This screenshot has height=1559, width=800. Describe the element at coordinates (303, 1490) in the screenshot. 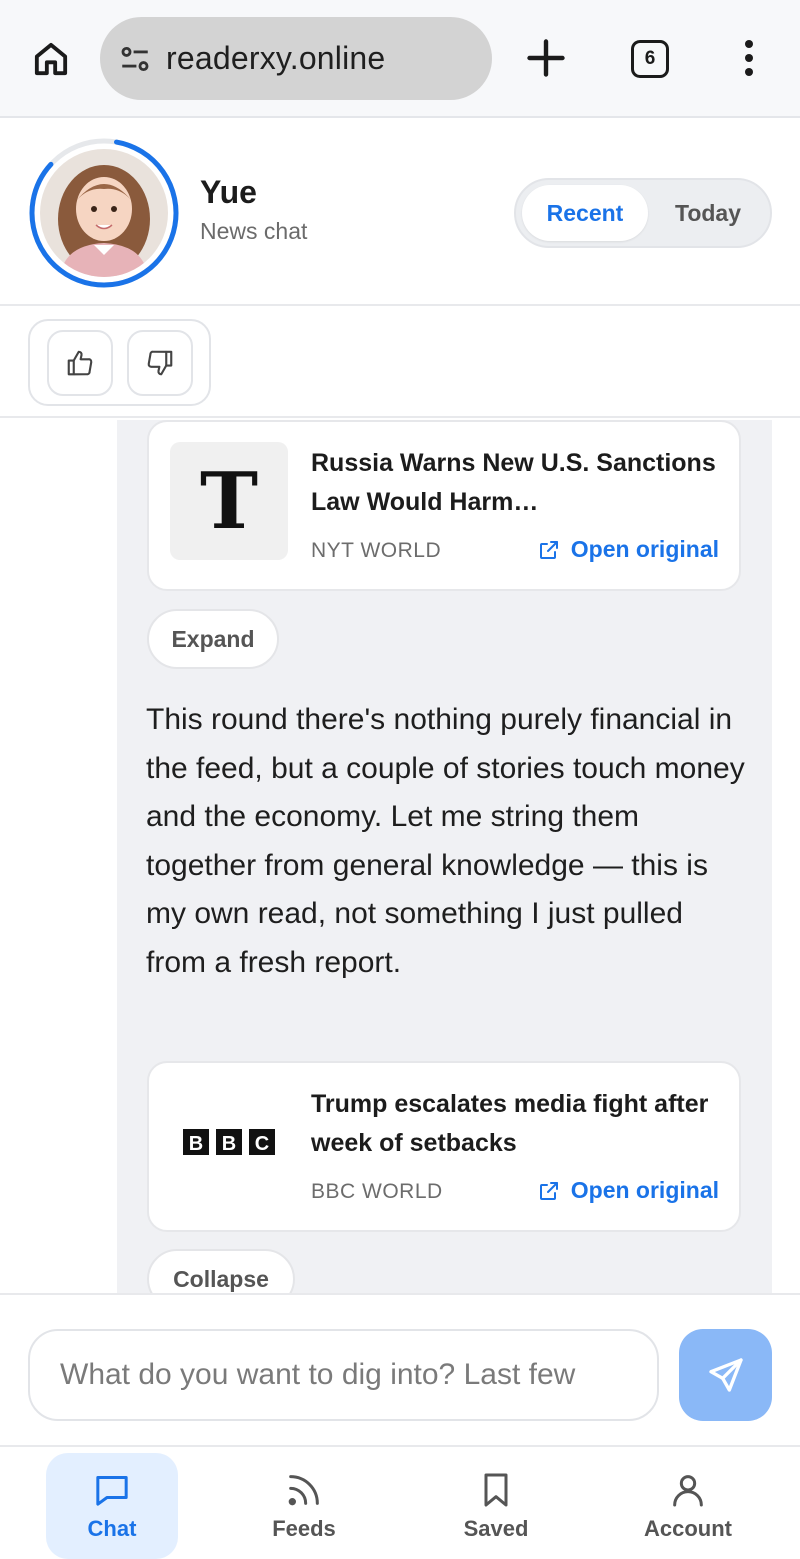

I see `rss-feed-icon` at that location.